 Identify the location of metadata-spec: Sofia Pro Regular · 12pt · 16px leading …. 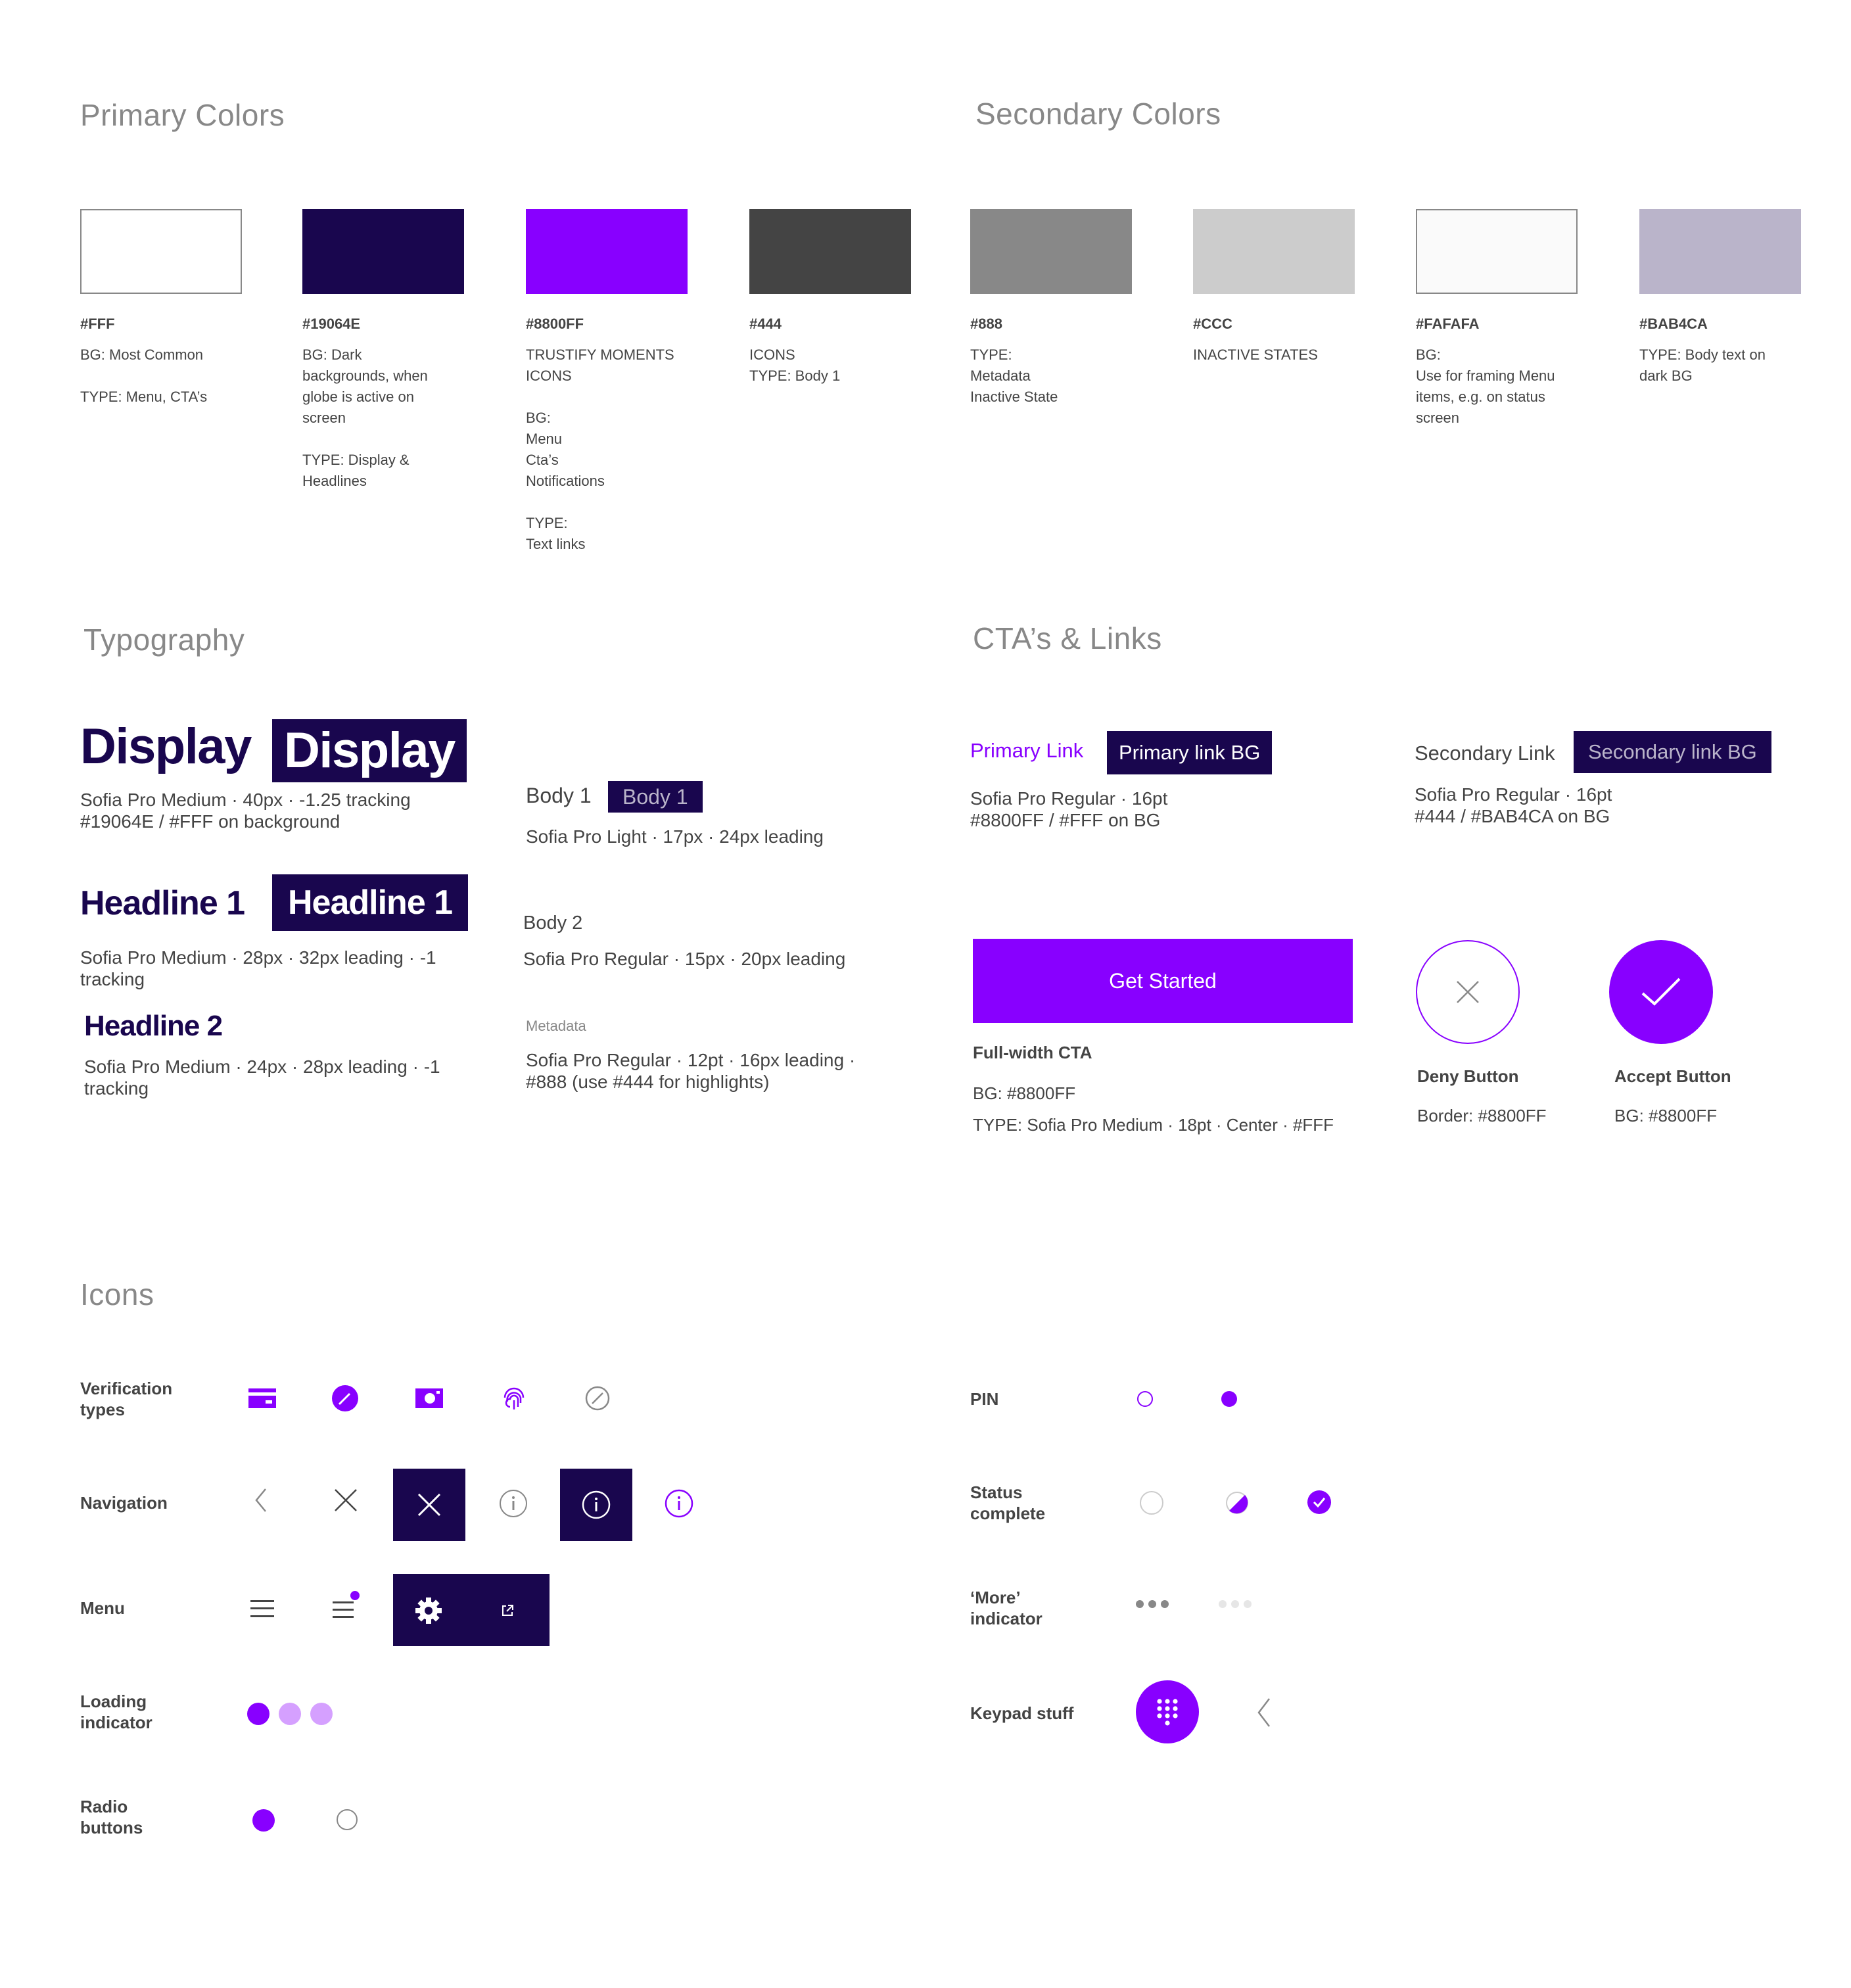
(691, 1071).